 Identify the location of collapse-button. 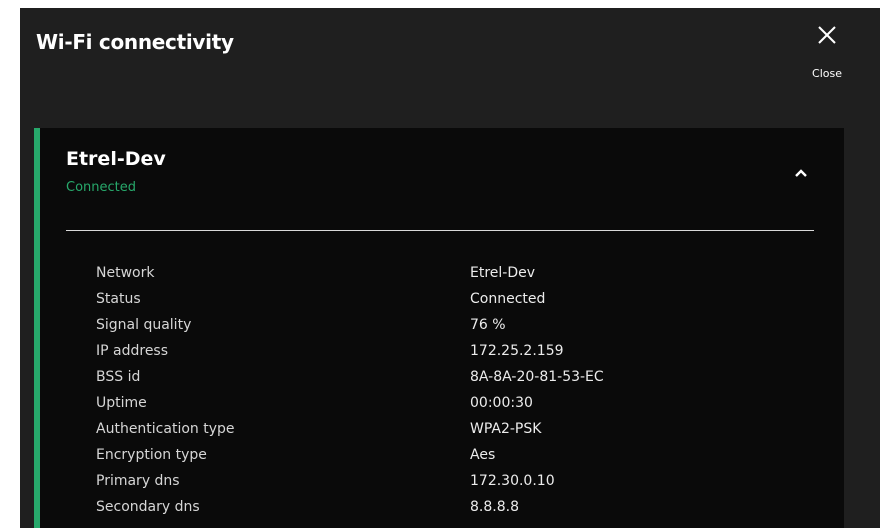
(801, 174).